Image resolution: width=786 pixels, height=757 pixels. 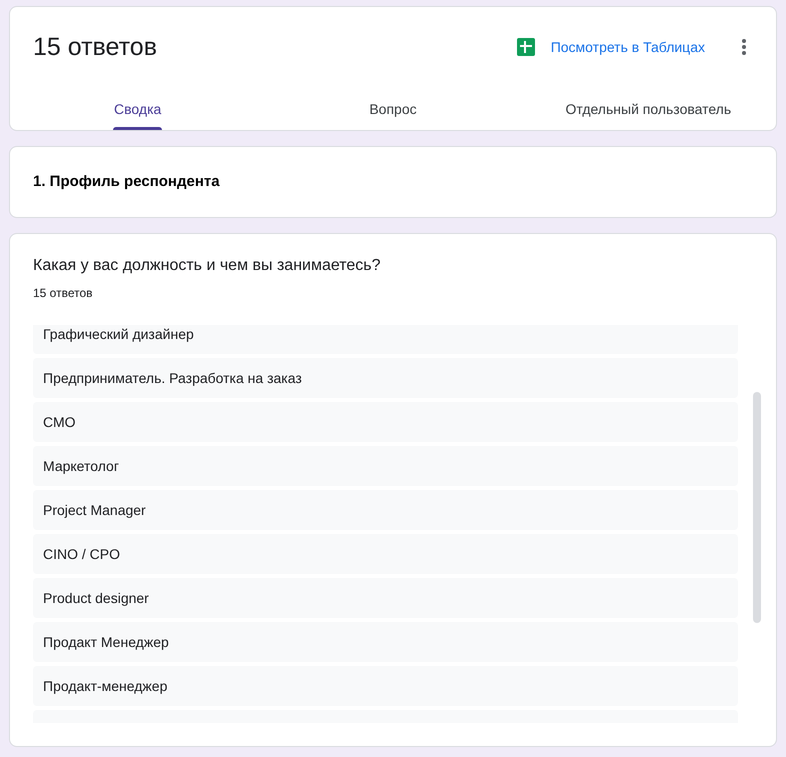 What do you see at coordinates (385, 686) in the screenshot?
I see `response-row: Продакт-менеджер` at bounding box center [385, 686].